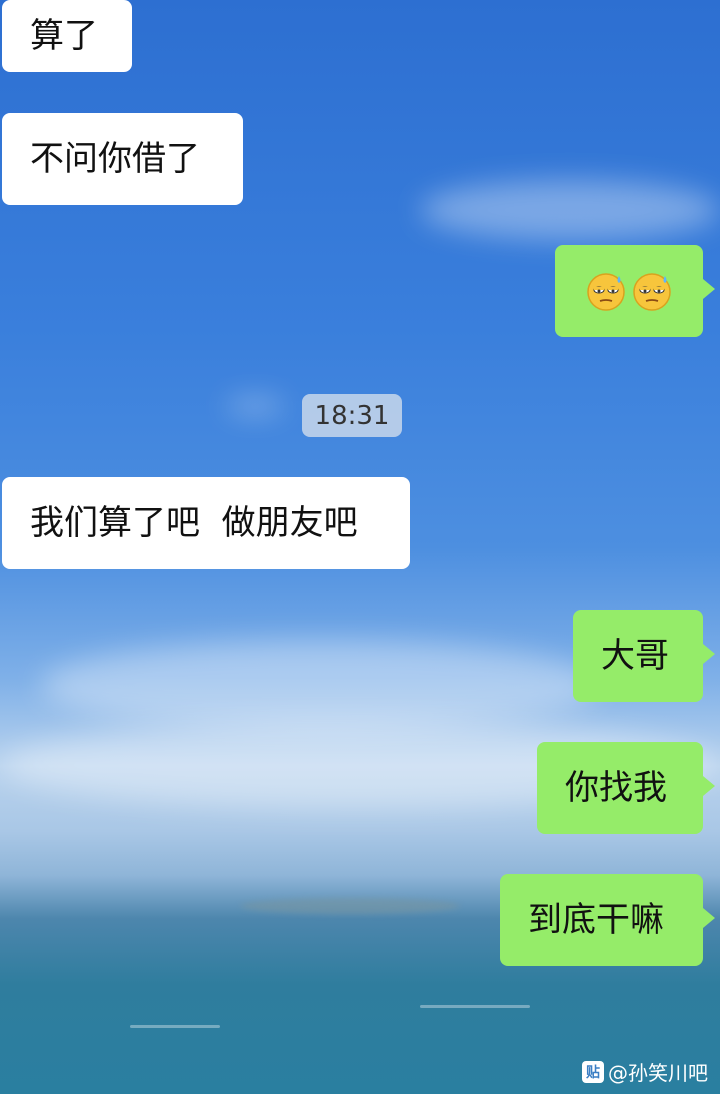 This screenshot has height=1094, width=720. I want to click on message-bubble-outgoing: 到底干嘛, so click(607, 920).